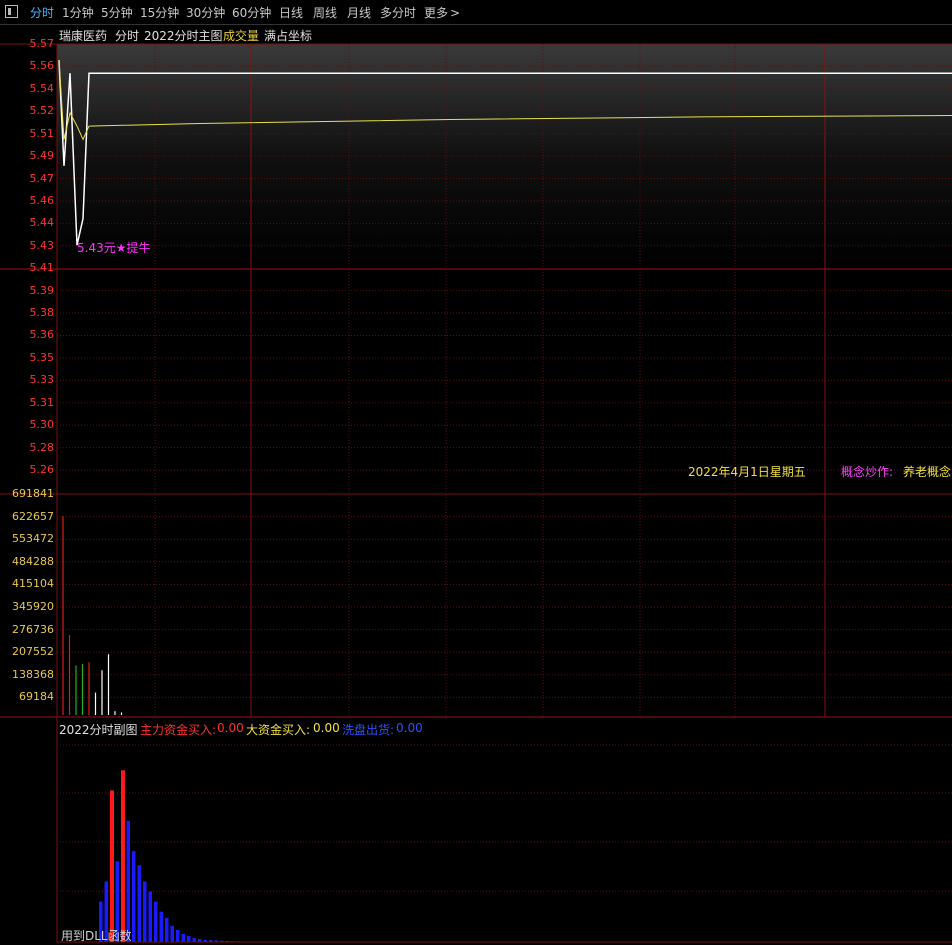  What do you see at coordinates (42, 43) in the screenshot?
I see `price-tick-label: 5.57` at bounding box center [42, 43].